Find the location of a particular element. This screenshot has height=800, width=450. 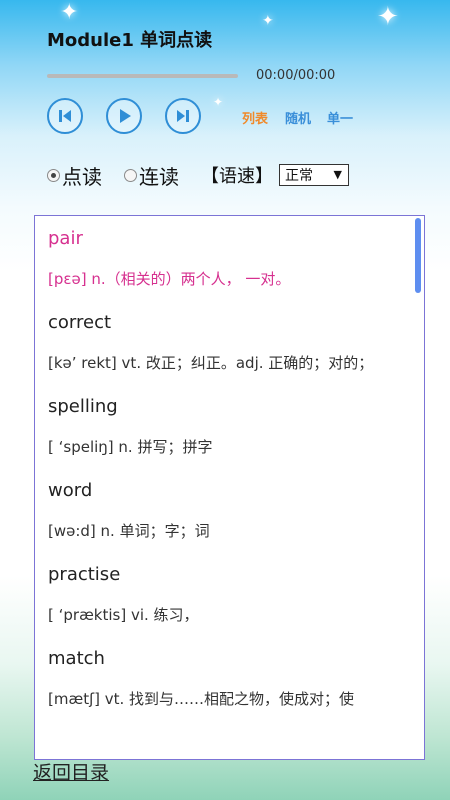

word-text: pair is located at coordinates (65, 238).